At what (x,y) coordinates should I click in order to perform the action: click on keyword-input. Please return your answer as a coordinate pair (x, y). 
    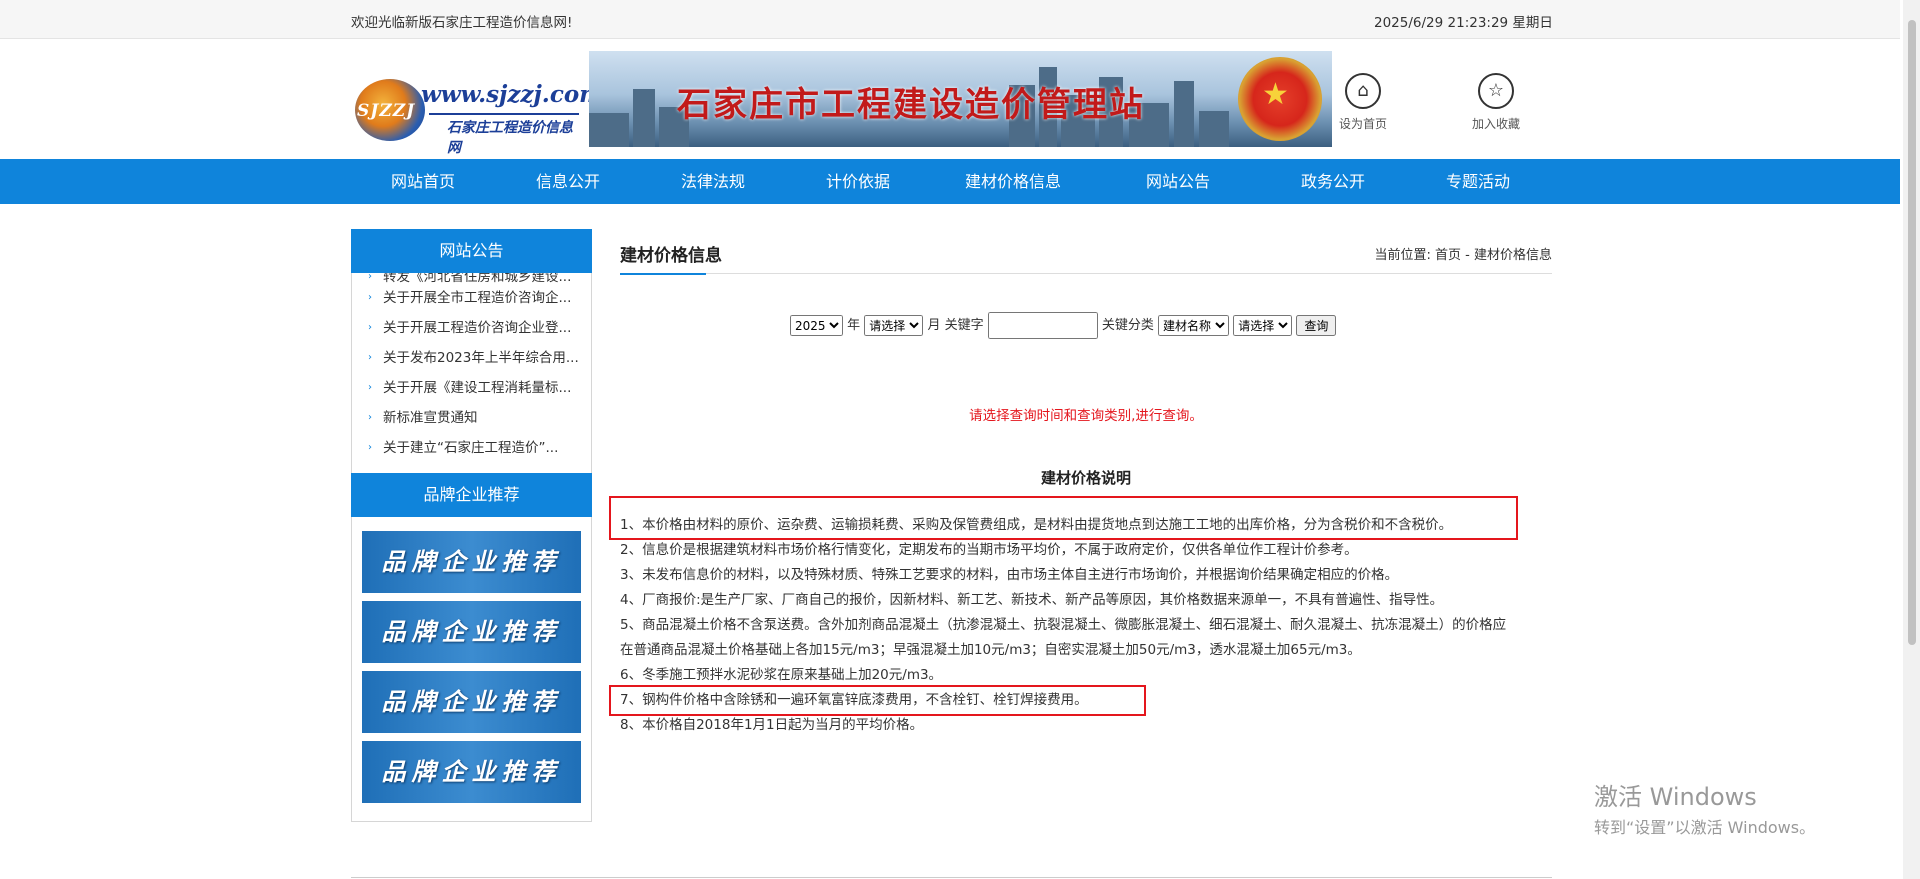
    Looking at the image, I should click on (1042, 325).